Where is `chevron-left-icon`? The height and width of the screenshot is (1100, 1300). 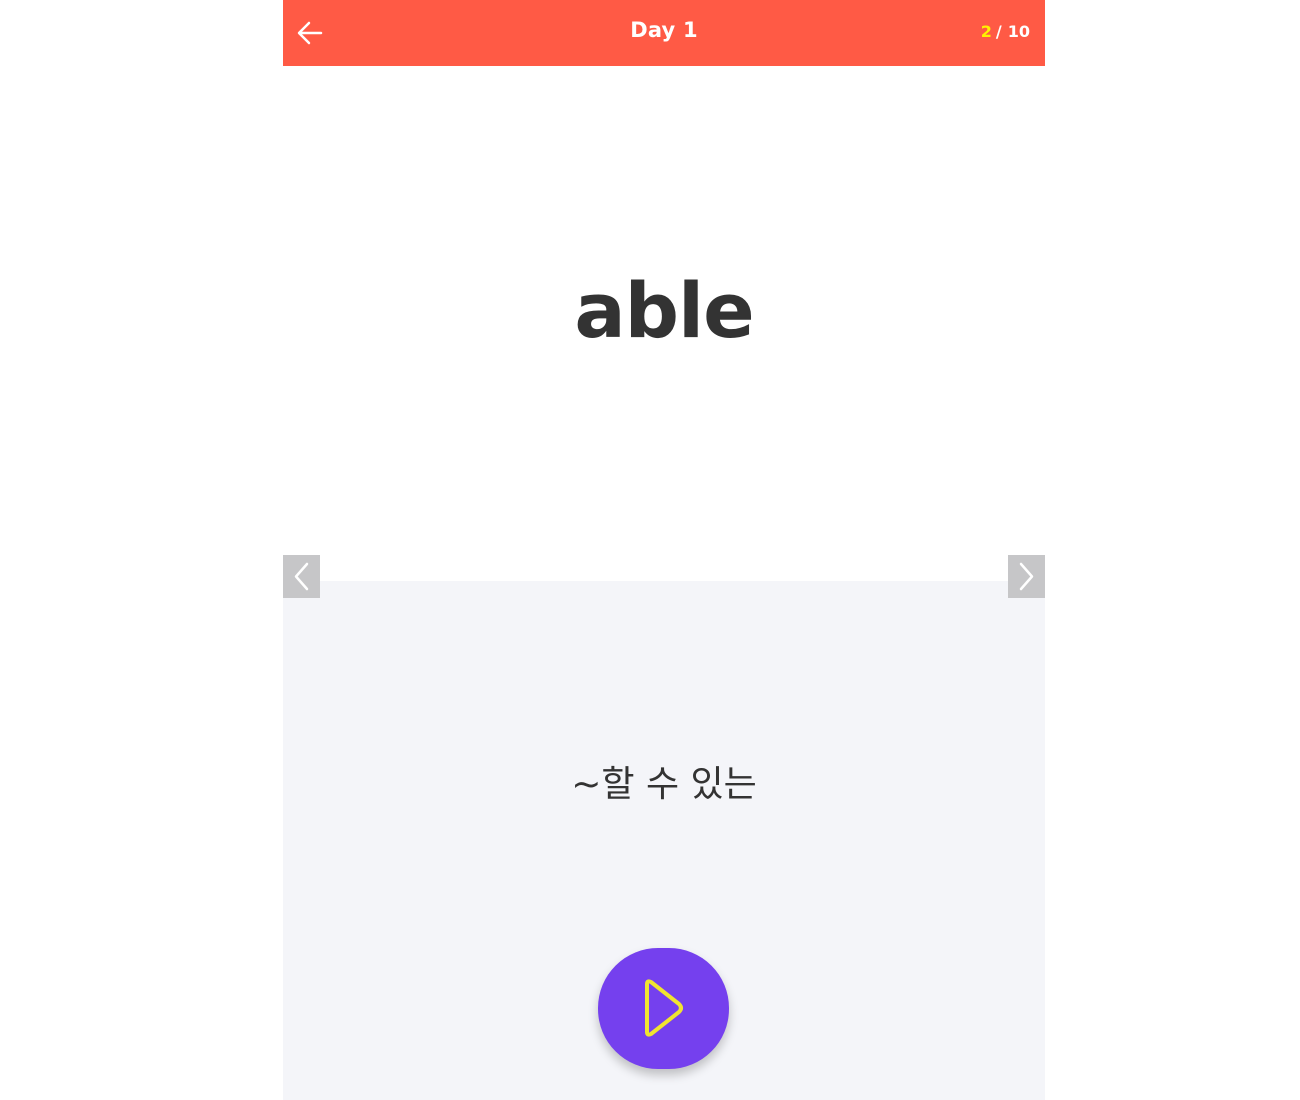 chevron-left-icon is located at coordinates (301, 576).